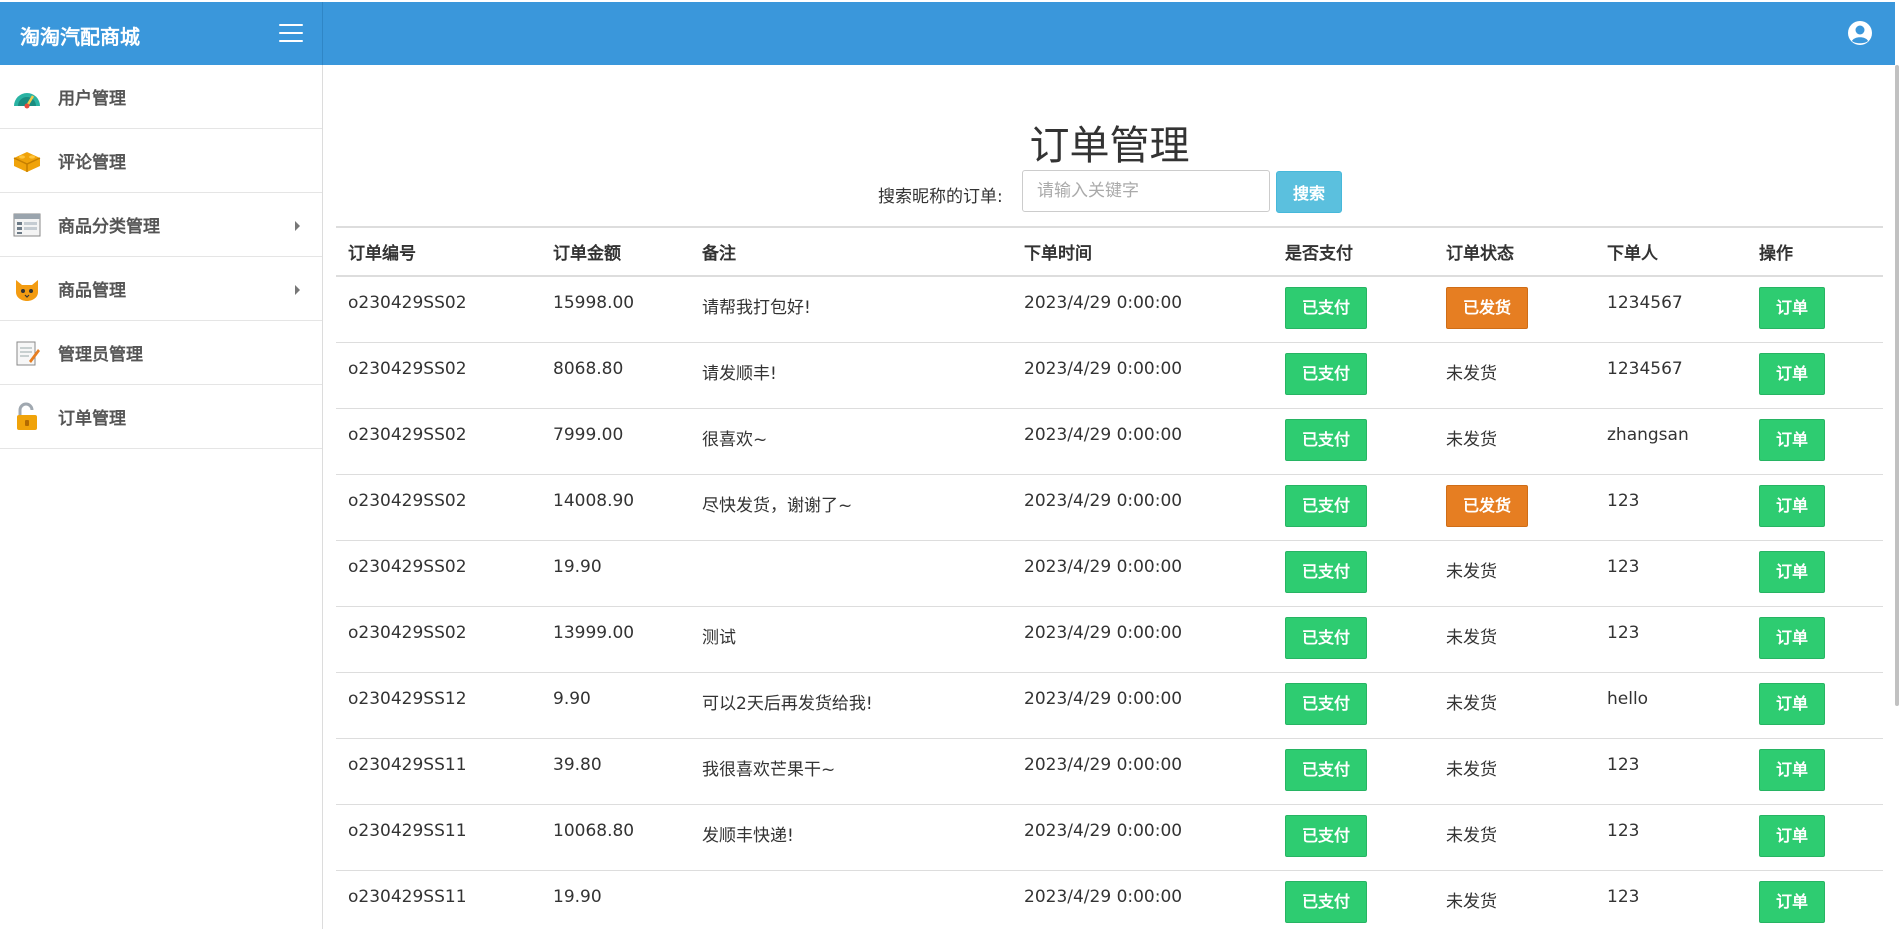  Describe the element at coordinates (787, 703) in the screenshot. I see `cell-note: 可以2天后再发货给我!` at that location.